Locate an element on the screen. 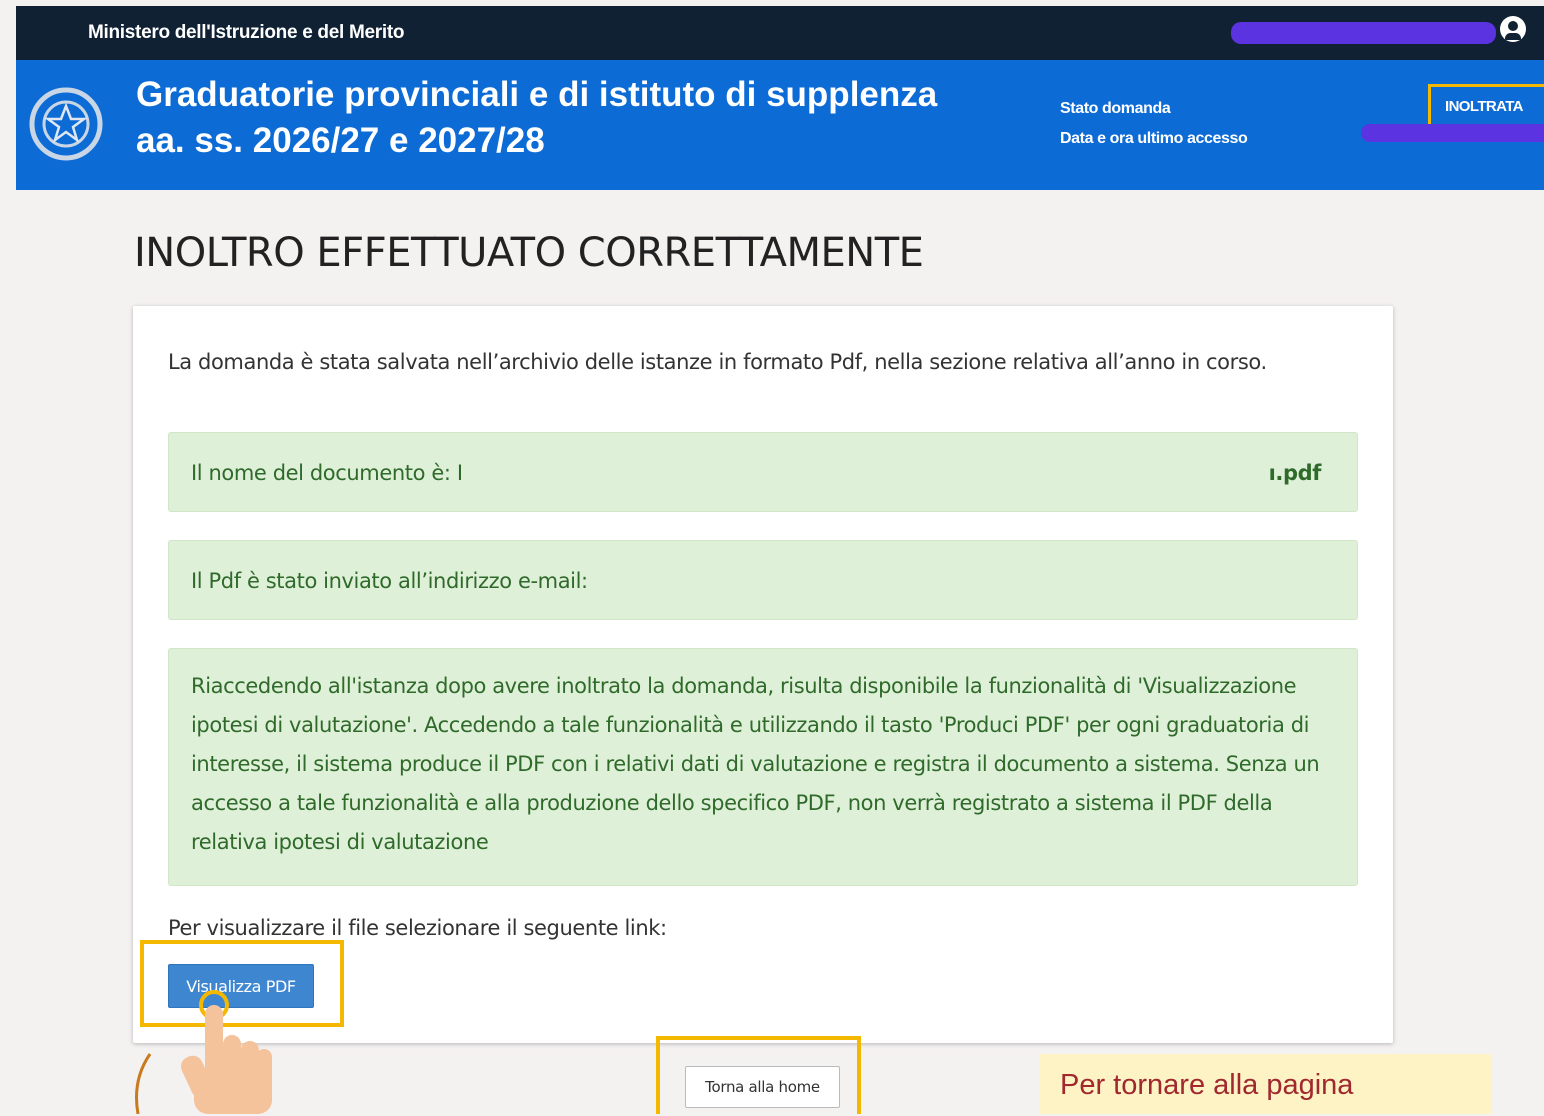 This screenshot has height=1116, width=1544. page-title: INOLTRO EFFETTUATO CORRETTAMENTE is located at coordinates (529, 253).